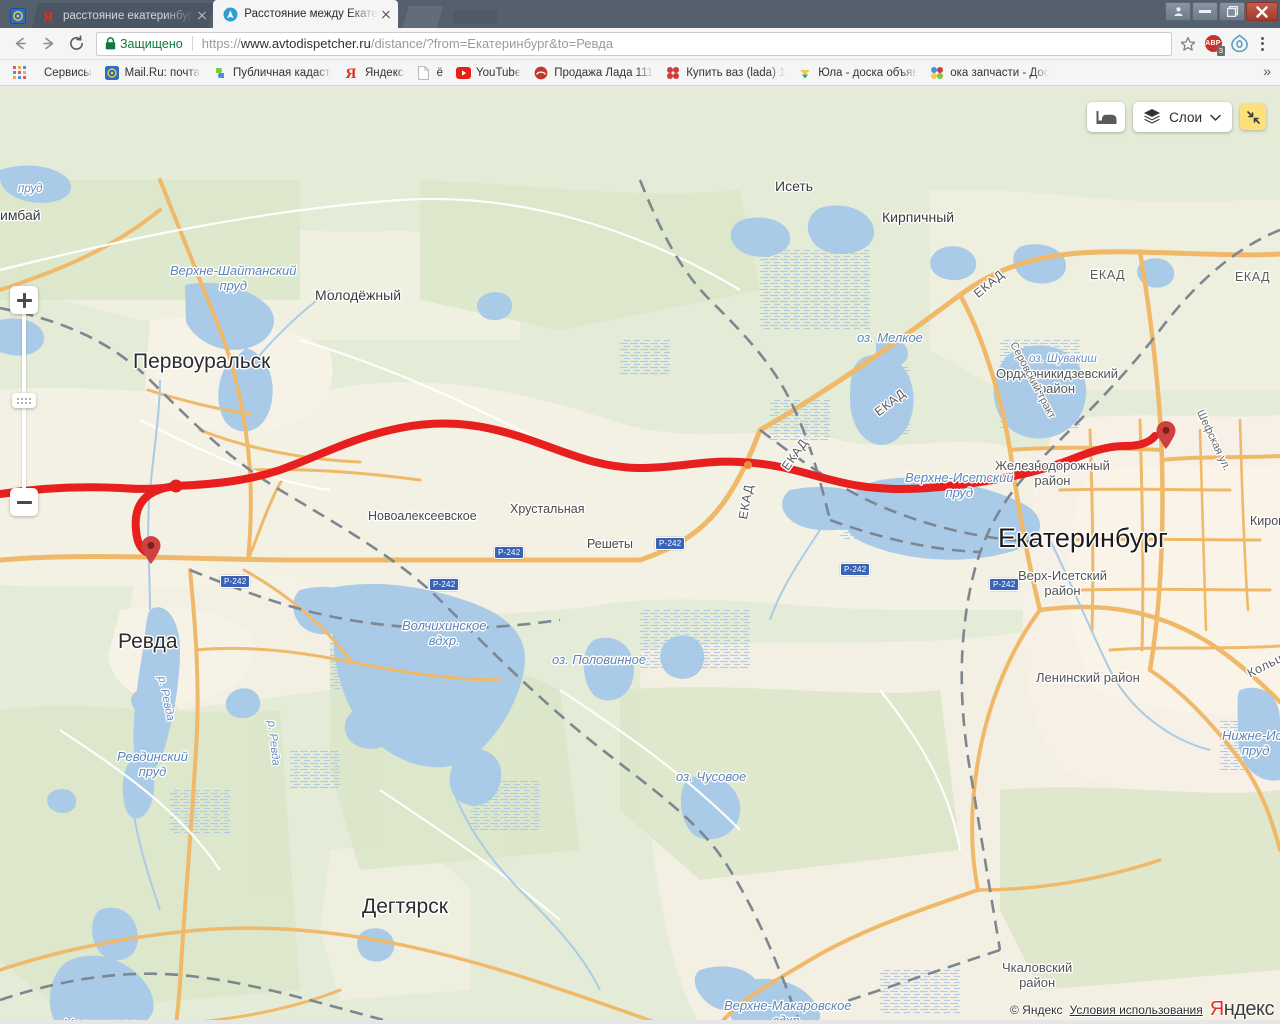 The width and height of the screenshot is (1280, 1024). Describe the element at coordinates (176, 486) in the screenshot. I see `route-waypoint` at that location.